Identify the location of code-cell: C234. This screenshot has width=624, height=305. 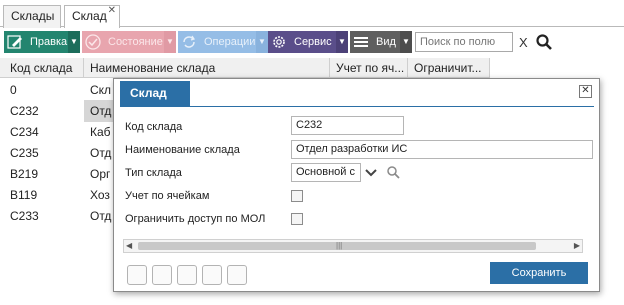
(24, 132).